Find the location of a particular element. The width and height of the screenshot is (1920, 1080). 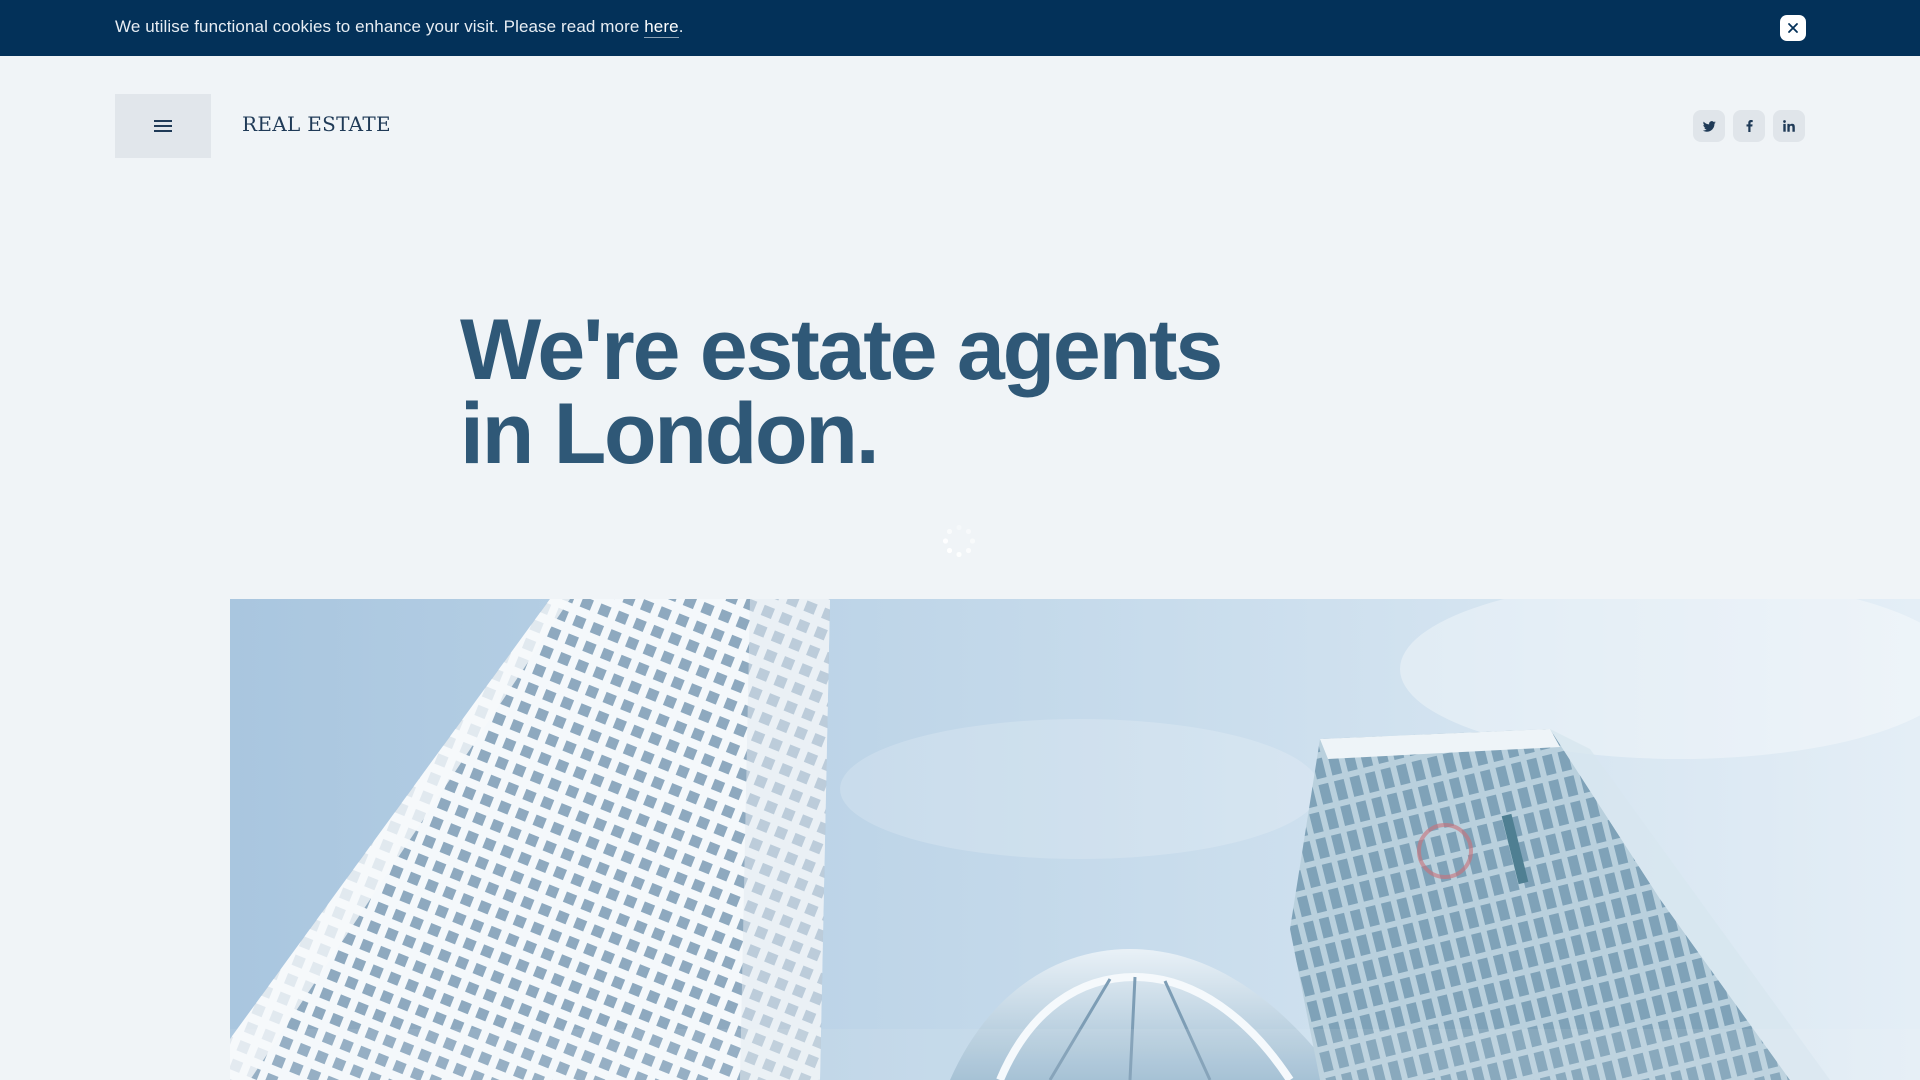

hero-title-line-1: We're estate agents is located at coordinates (841, 350).